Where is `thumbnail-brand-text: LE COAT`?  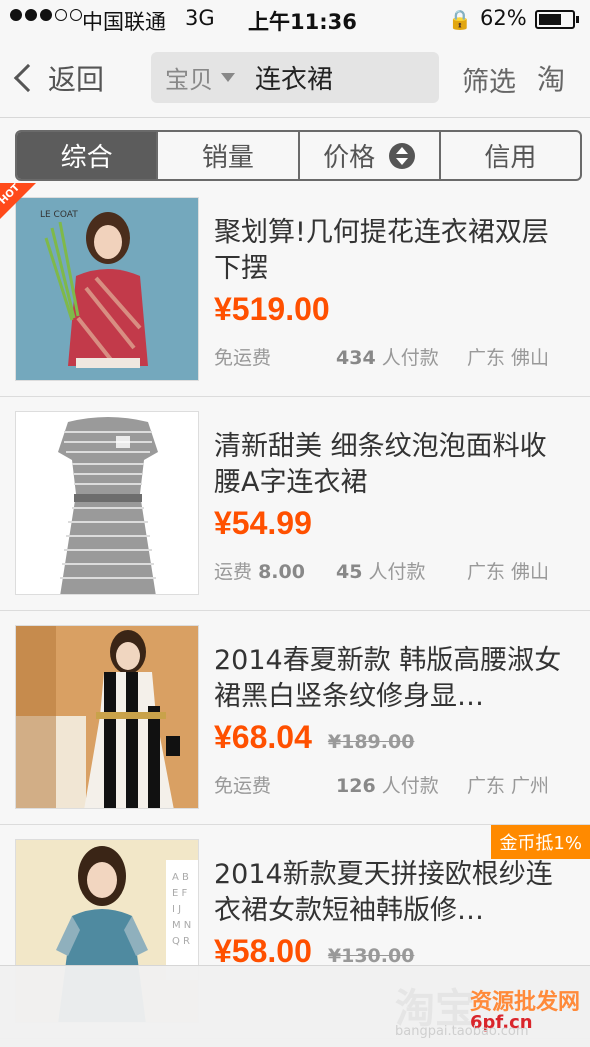 thumbnail-brand-text: LE COAT is located at coordinates (59, 215).